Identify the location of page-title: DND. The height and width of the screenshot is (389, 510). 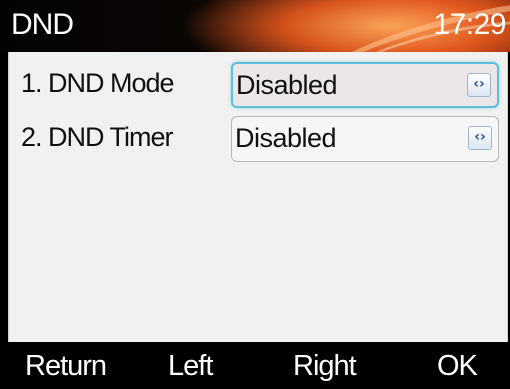
(42, 24).